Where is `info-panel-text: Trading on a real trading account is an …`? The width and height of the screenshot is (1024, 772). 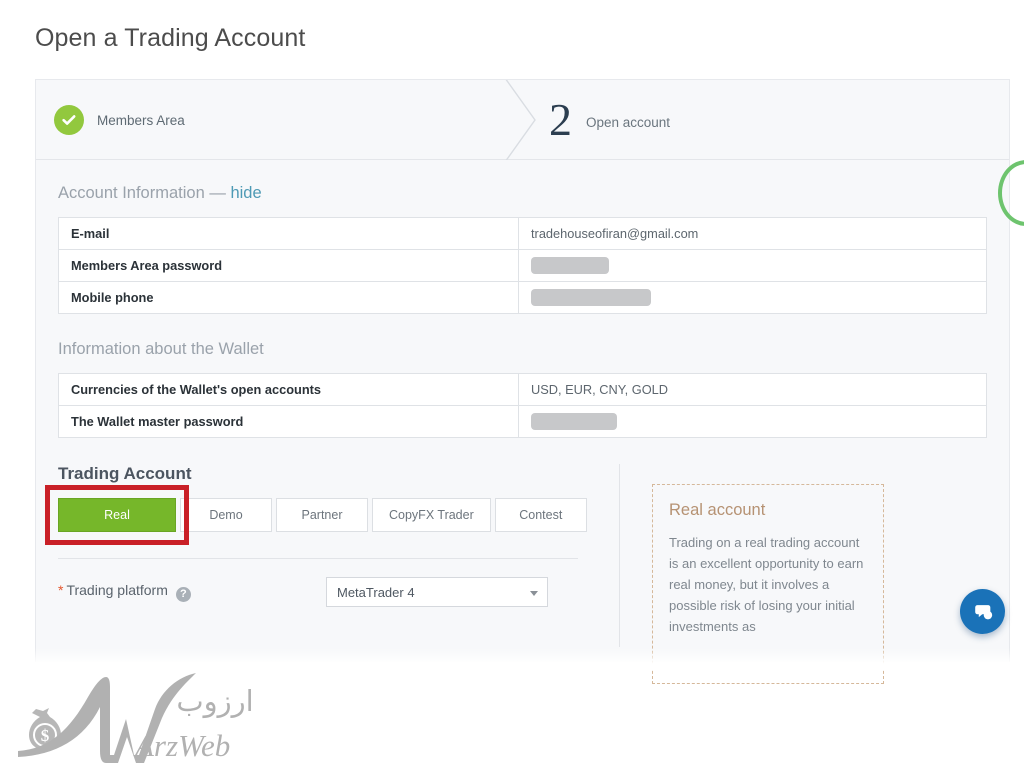 info-panel-text: Trading on a real trading account is an … is located at coordinates (766, 584).